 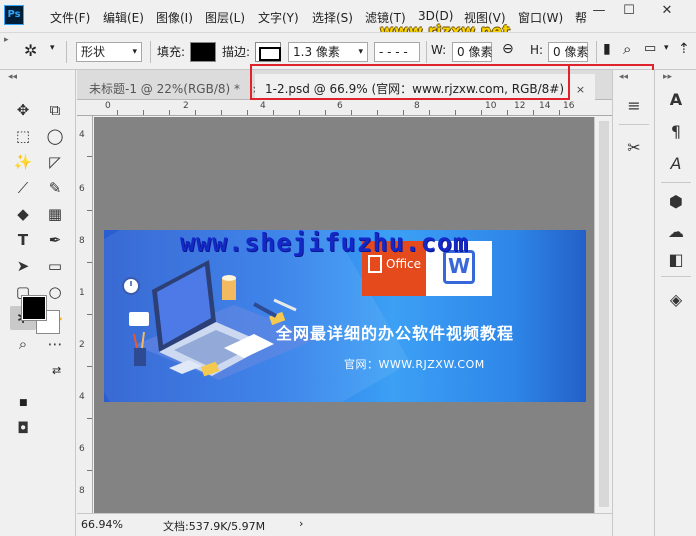 I want to click on menu-image: 图像(I), so click(x=174, y=17).